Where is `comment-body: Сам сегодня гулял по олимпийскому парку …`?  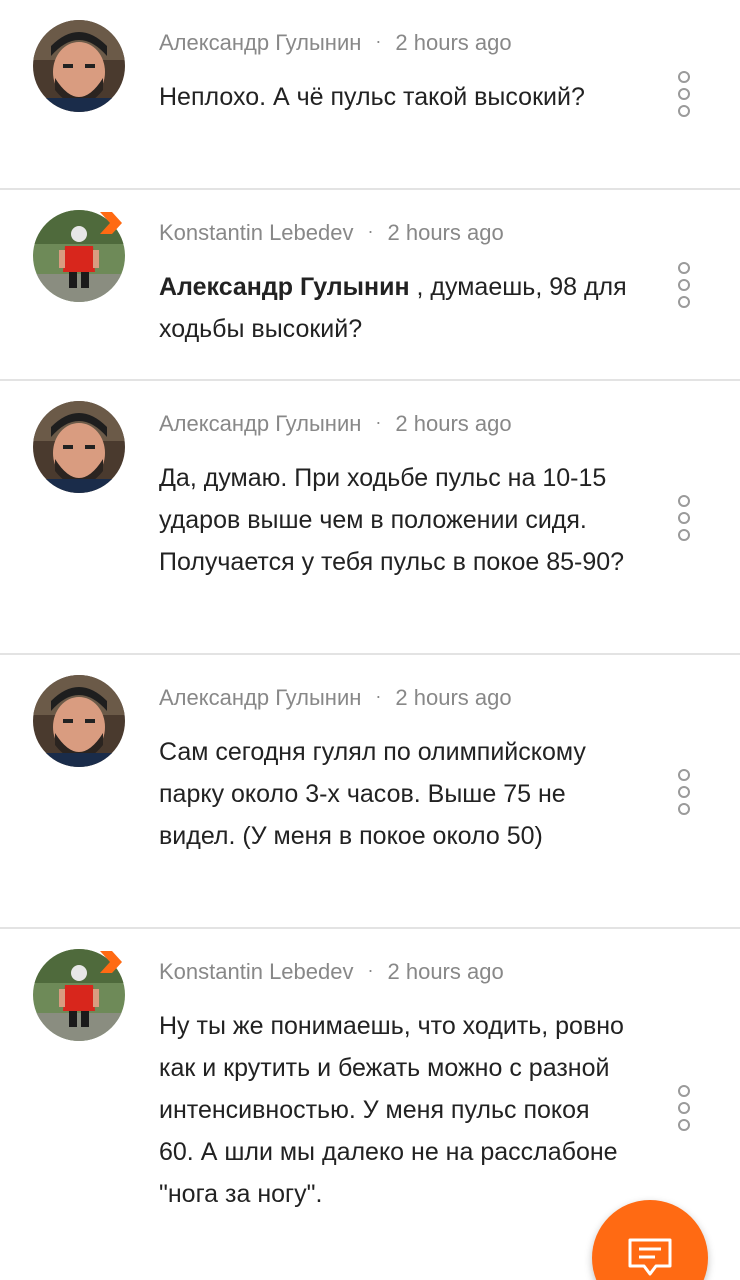 comment-body: Сам сегодня гулял по олимпийскому парку … is located at coordinates (372, 794).